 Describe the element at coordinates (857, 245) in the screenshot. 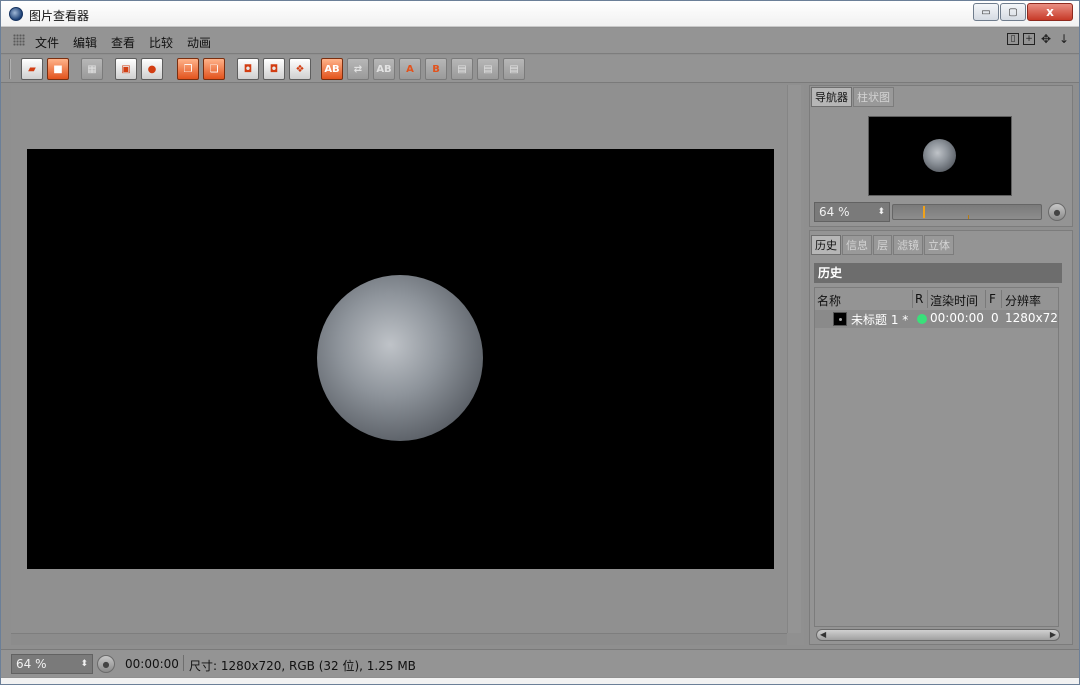

I see `tab-info: 信息` at that location.